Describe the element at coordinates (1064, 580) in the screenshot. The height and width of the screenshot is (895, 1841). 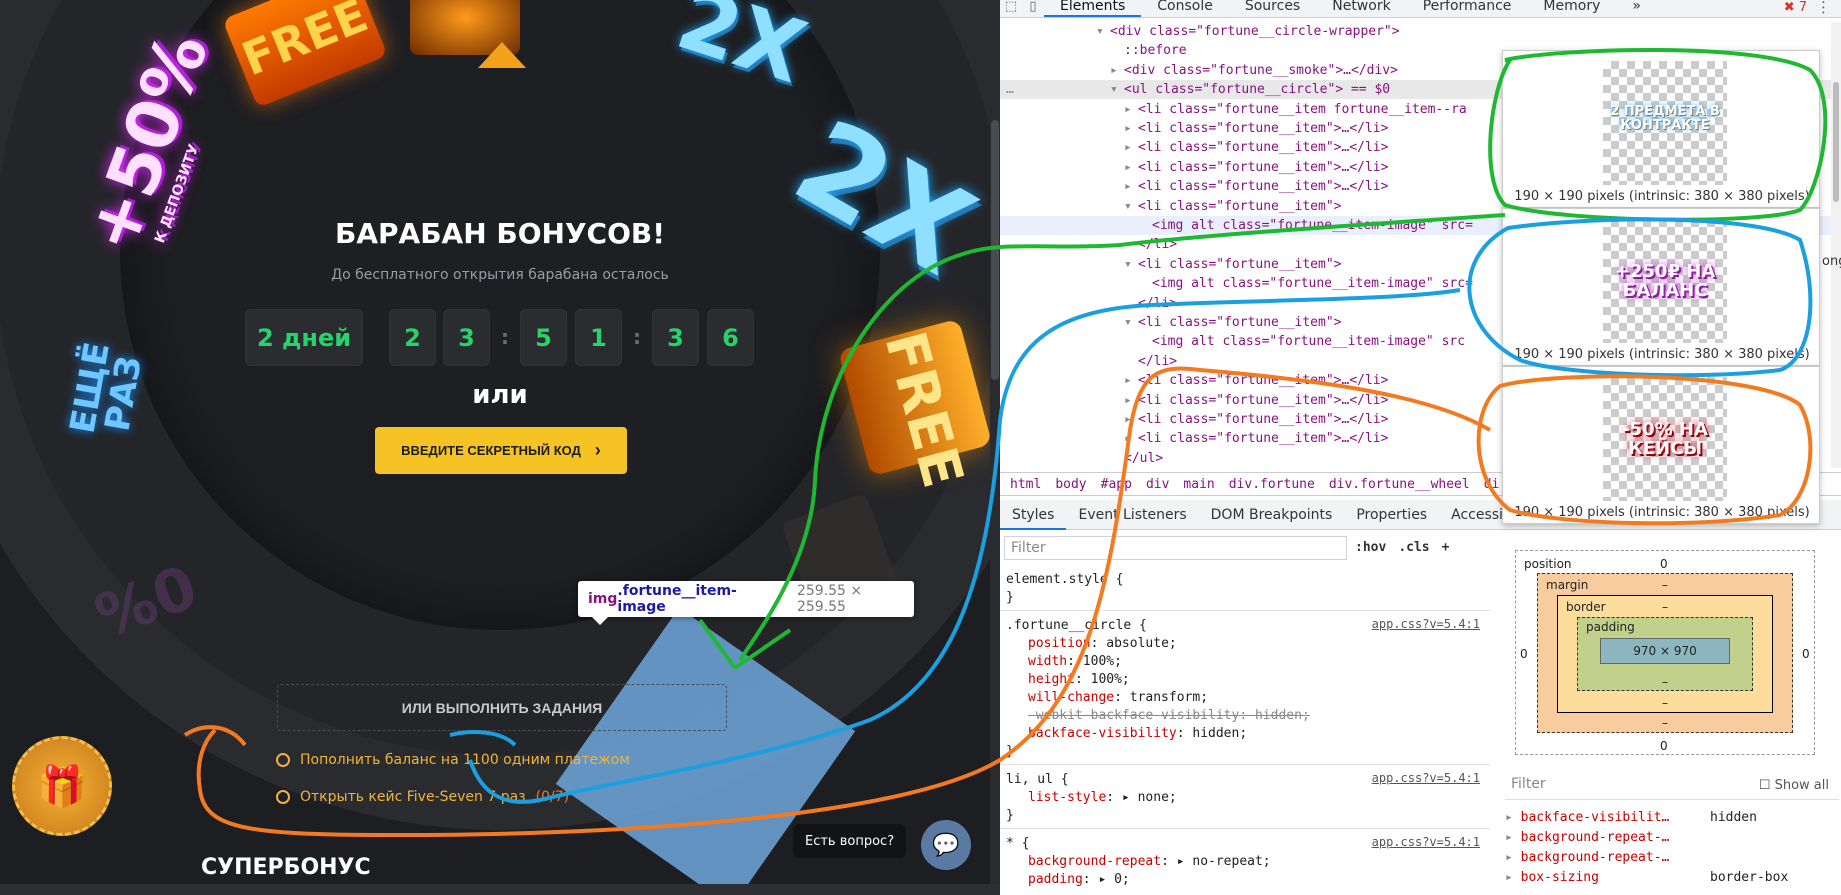
I see `element-style-rule: element.style {` at that location.